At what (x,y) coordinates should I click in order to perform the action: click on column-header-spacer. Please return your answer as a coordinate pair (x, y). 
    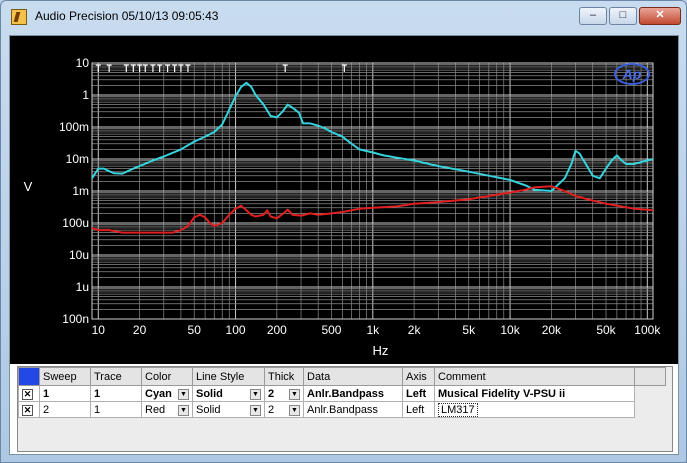
    Looking at the image, I should click on (650, 376).